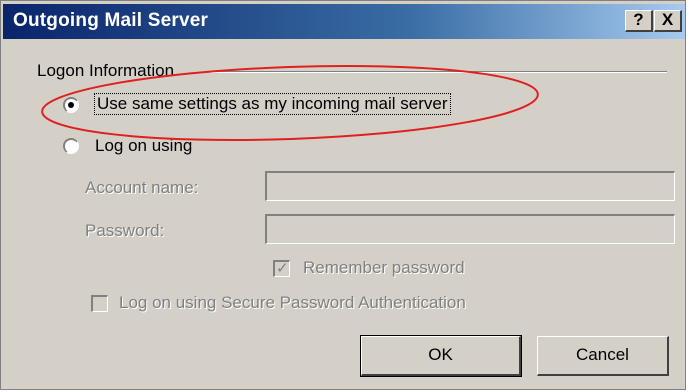  Describe the element at coordinates (143, 146) in the screenshot. I see `log-on-using-label: Log on using` at that location.